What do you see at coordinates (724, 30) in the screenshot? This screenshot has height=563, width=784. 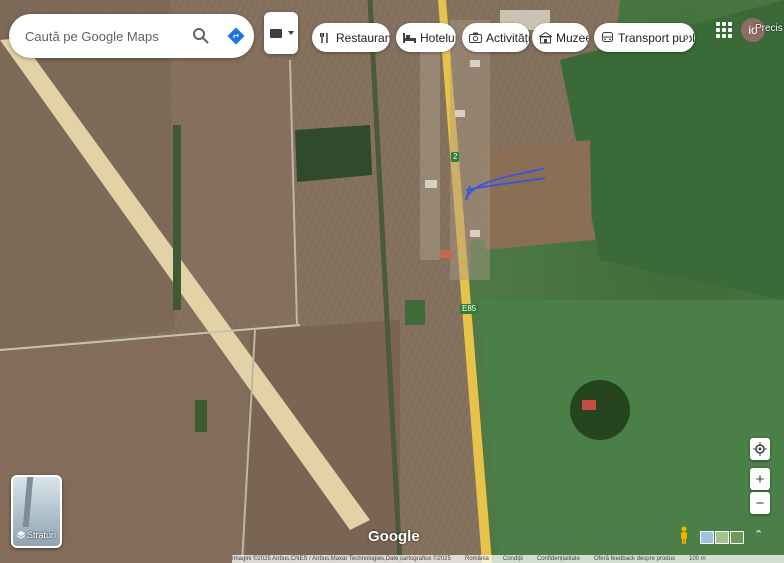 I see `apps-grid-icon` at bounding box center [724, 30].